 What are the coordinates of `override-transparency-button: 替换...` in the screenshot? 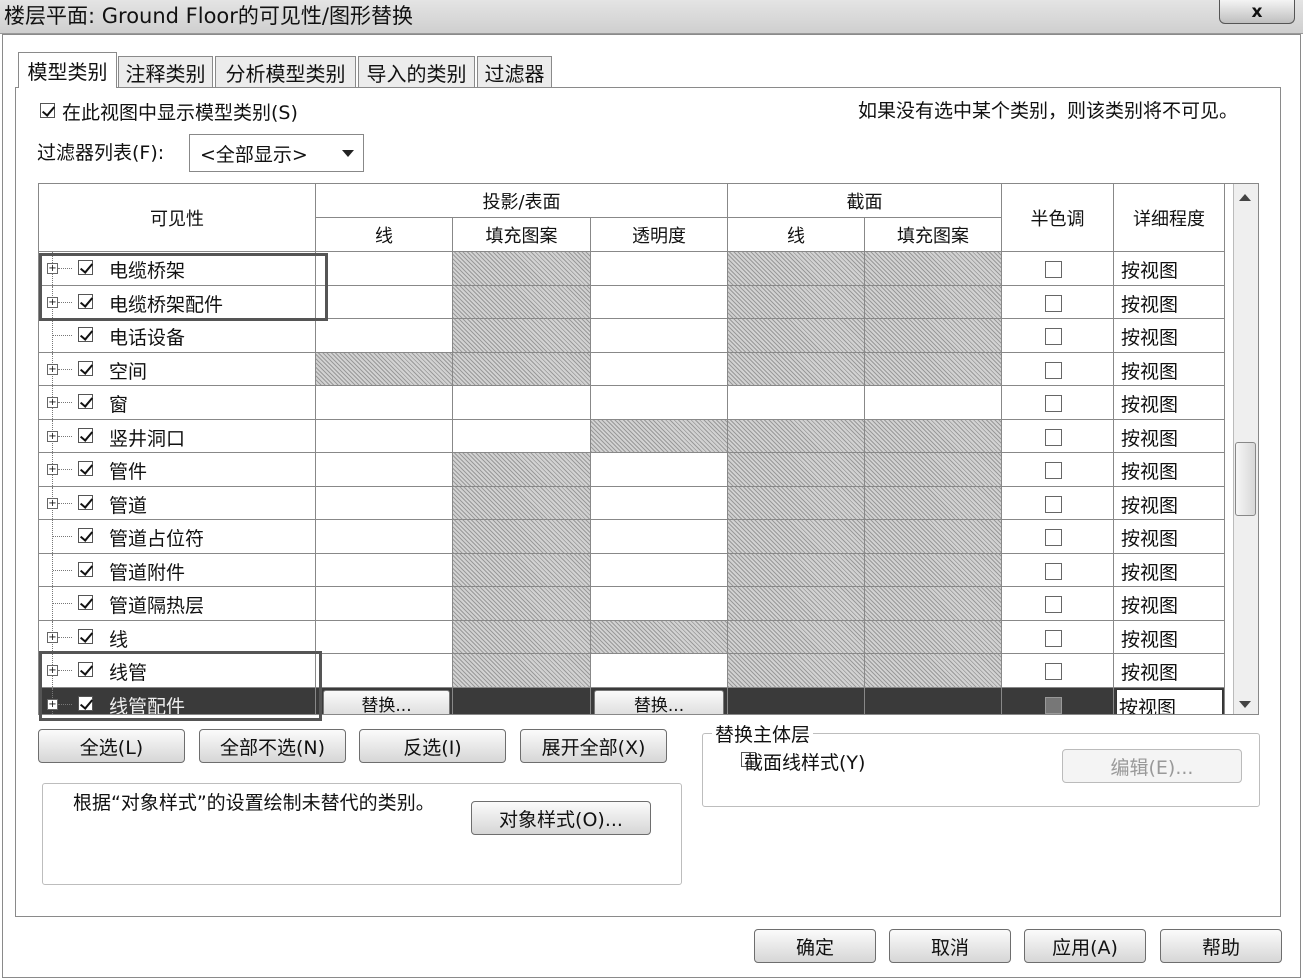 It's located at (659, 701).